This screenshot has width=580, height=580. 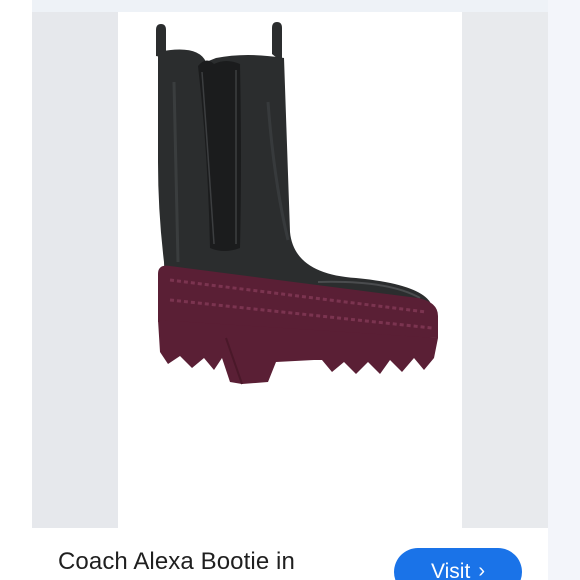 I want to click on visit-button: Visit ›, so click(x=458, y=564).